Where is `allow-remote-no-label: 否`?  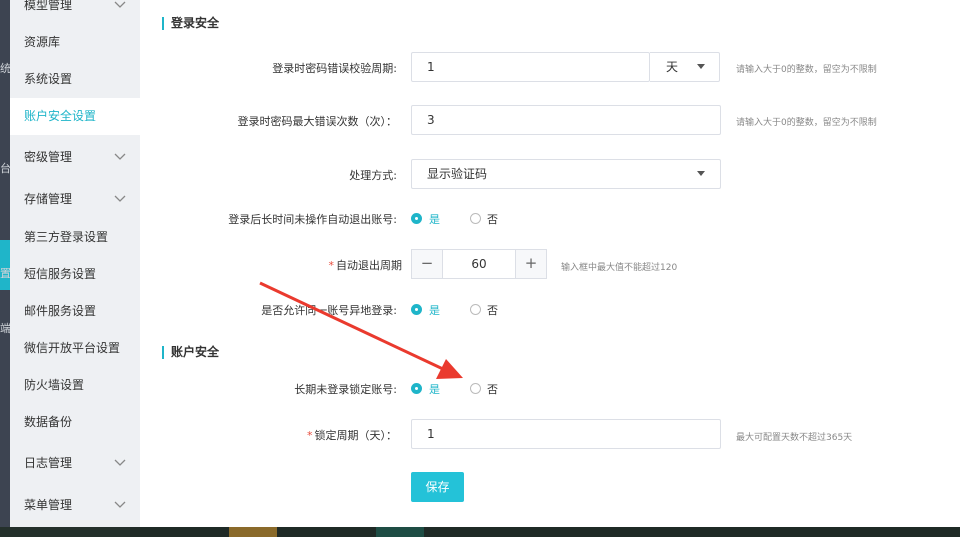
allow-remote-no-label: 否 is located at coordinates (492, 310).